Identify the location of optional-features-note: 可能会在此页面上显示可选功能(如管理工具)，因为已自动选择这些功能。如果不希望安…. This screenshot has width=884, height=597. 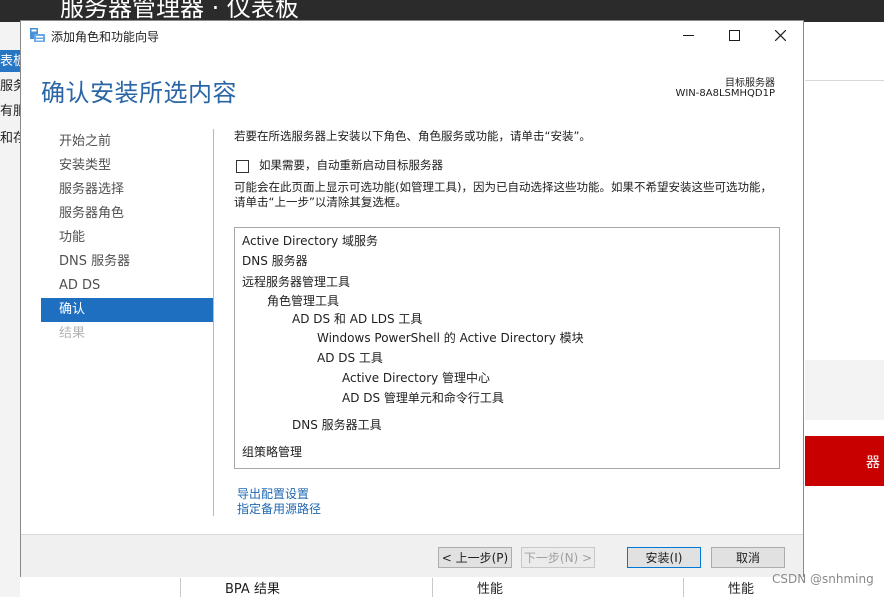
(503, 194).